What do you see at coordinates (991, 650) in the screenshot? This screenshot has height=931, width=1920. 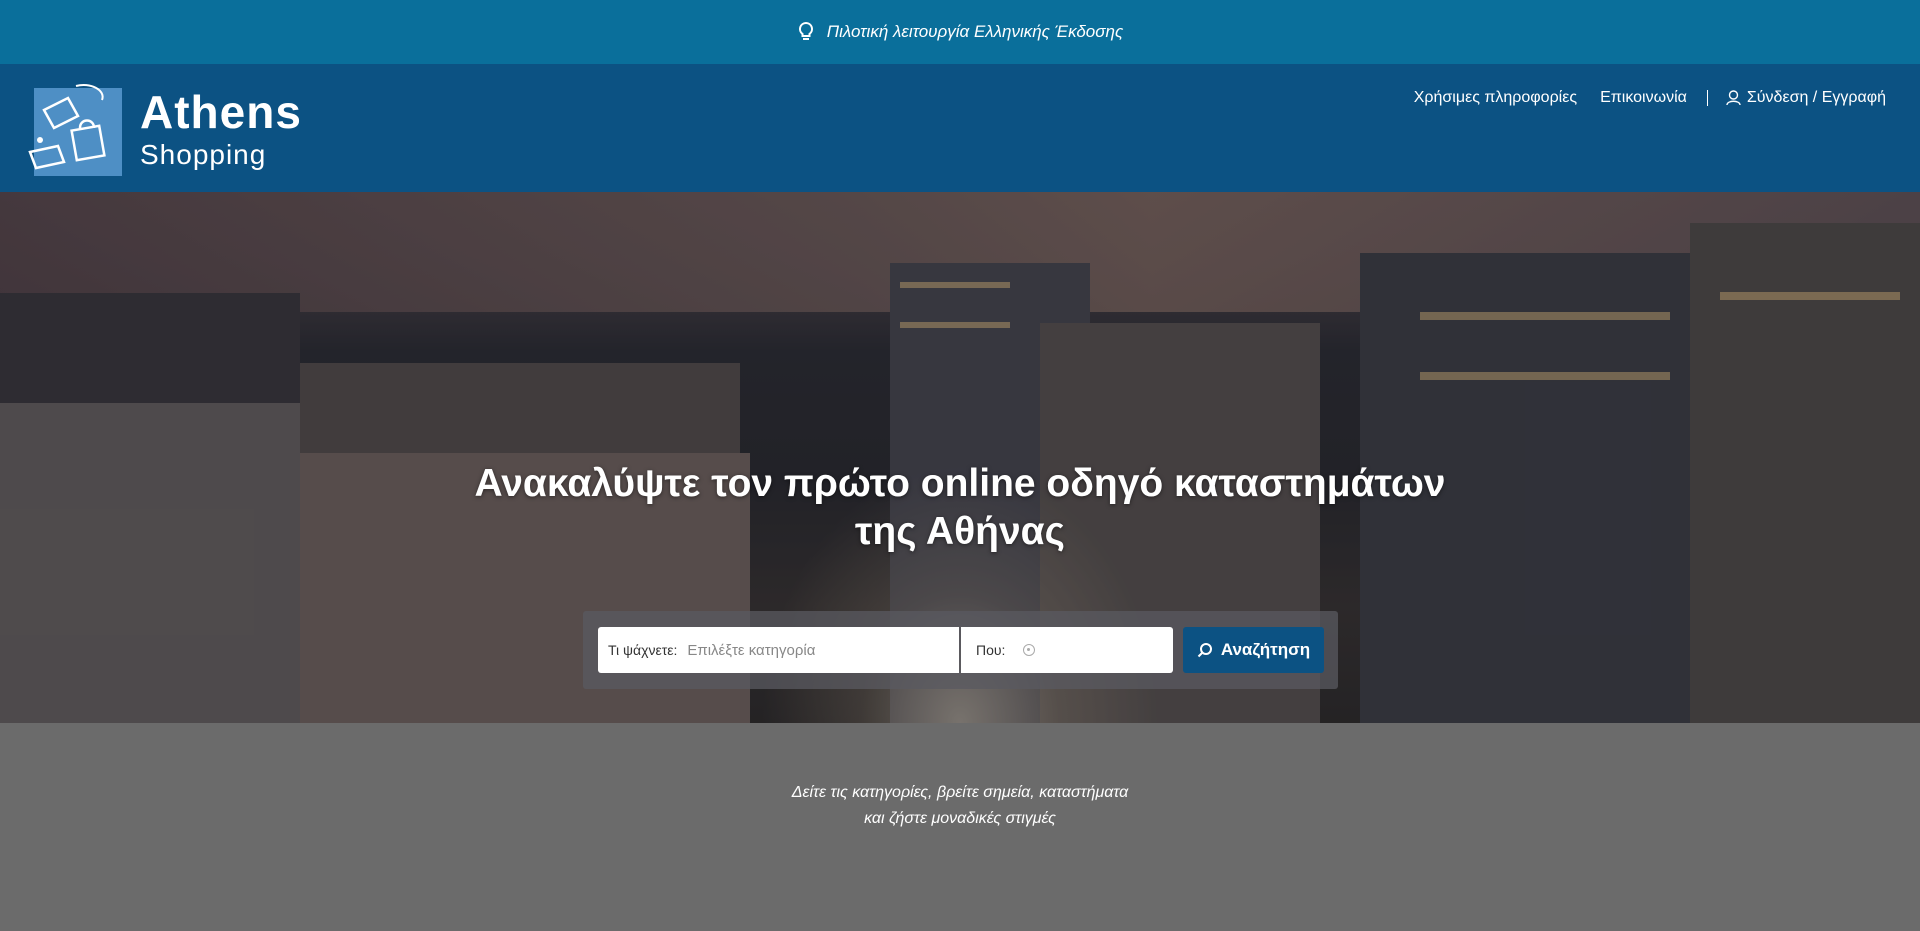 I see `location-label: Που:` at bounding box center [991, 650].